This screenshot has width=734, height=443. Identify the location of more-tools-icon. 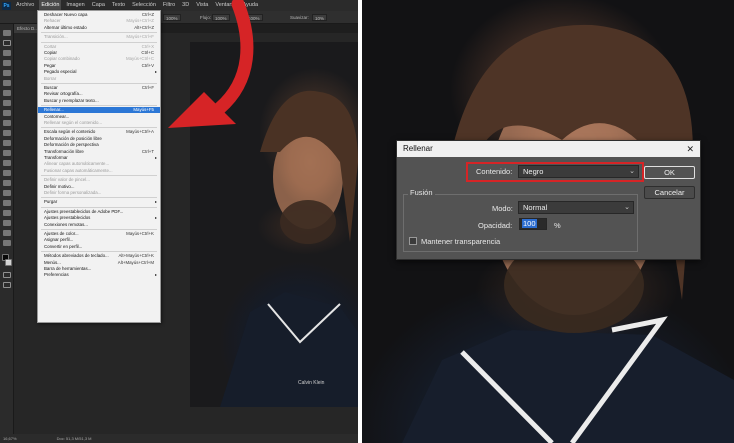
(7, 243).